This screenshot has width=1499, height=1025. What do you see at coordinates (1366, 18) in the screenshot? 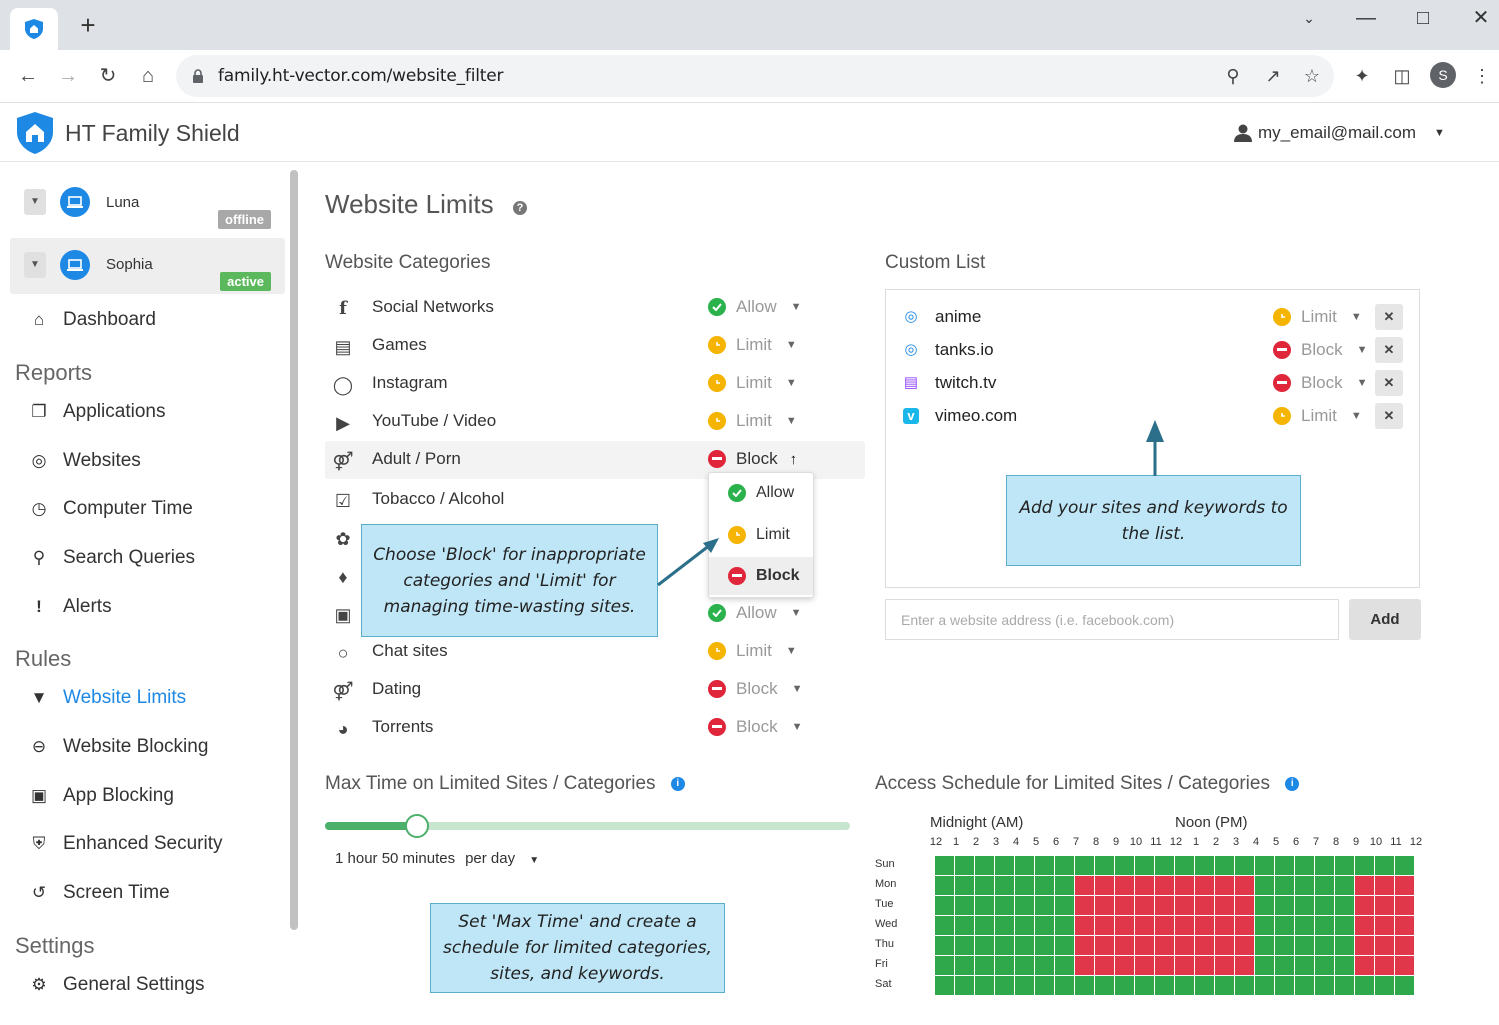
I see `minimize-button: —` at bounding box center [1366, 18].